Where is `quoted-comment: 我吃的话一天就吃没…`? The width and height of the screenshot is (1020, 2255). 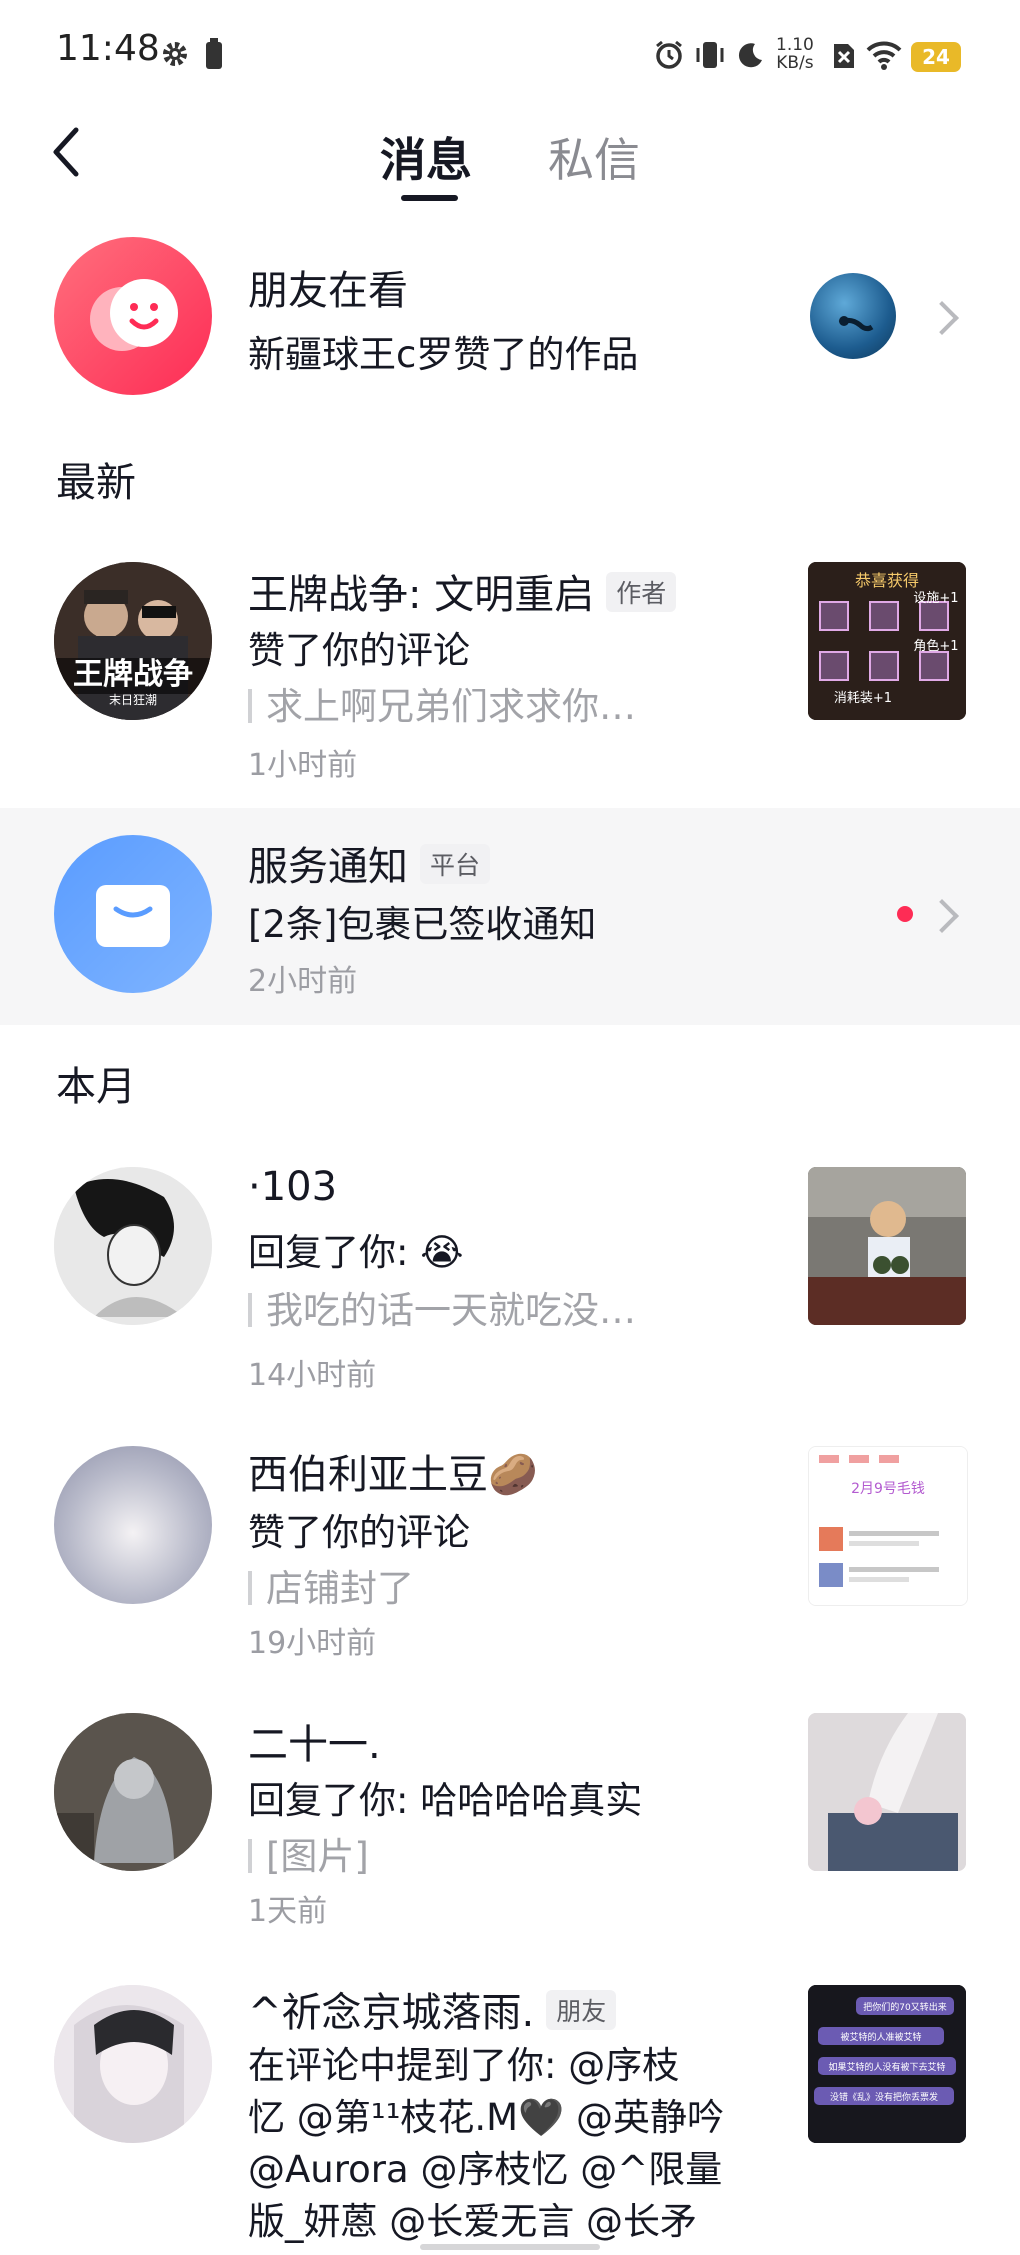 quoted-comment: 我吃的话一天就吃没… is located at coordinates (442, 1307).